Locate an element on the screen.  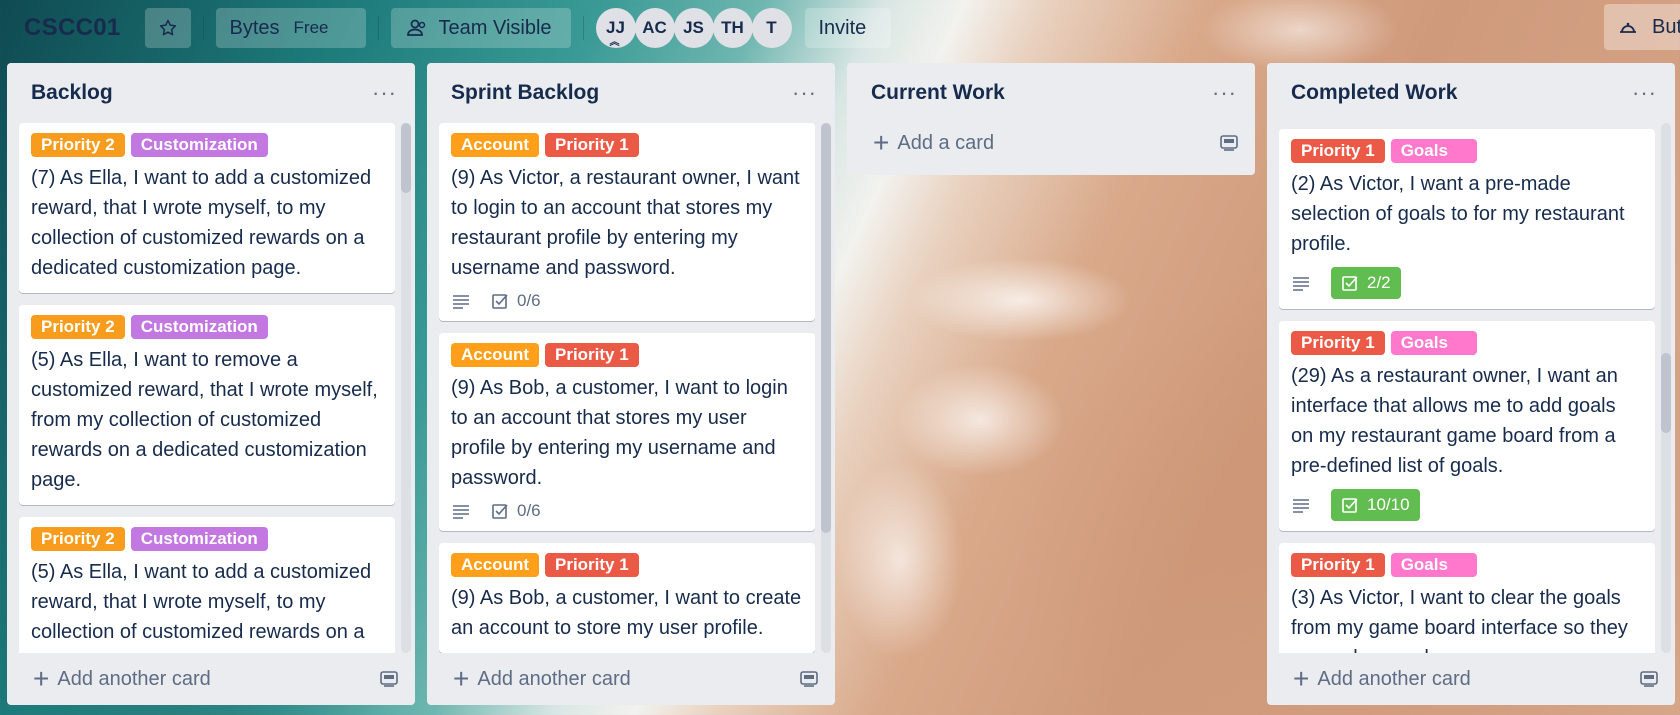
list-current-work: Current Work ··· + Add a card is located at coordinates (1051, 119).